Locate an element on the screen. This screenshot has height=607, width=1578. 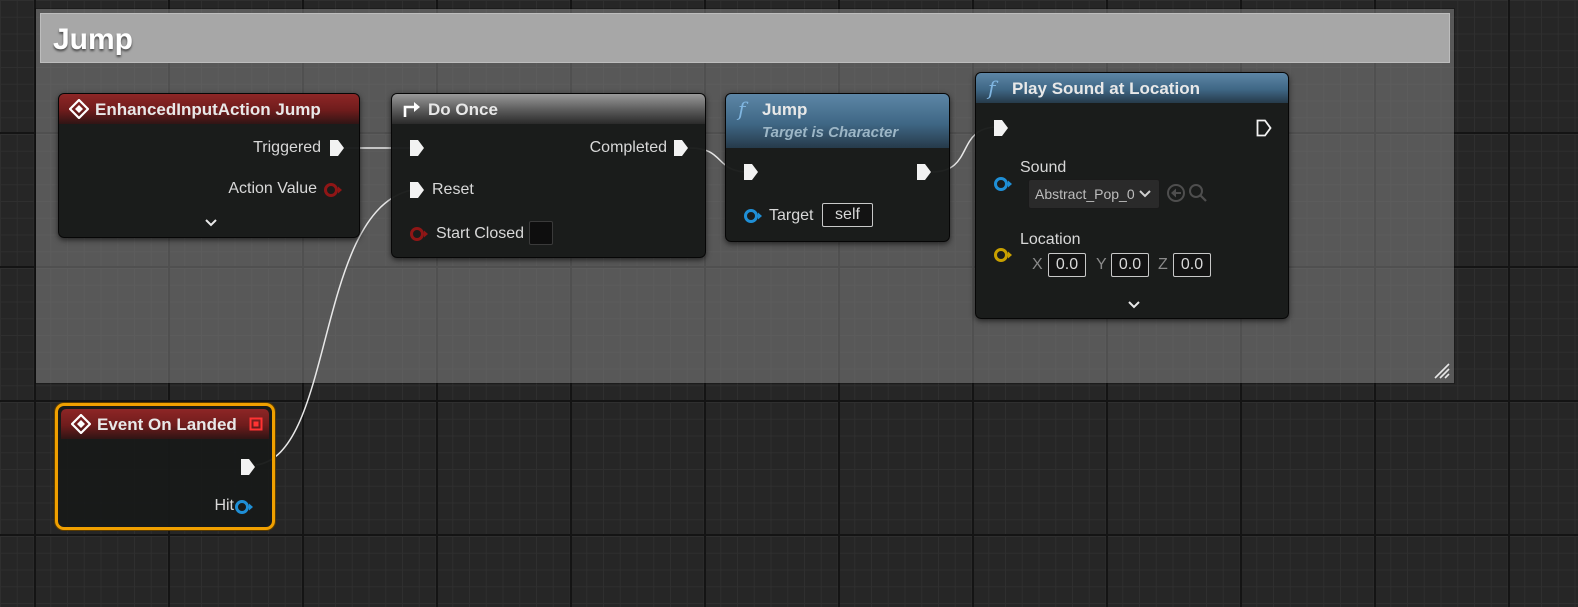
node-subtitle: Target is Character is located at coordinates (830, 132).